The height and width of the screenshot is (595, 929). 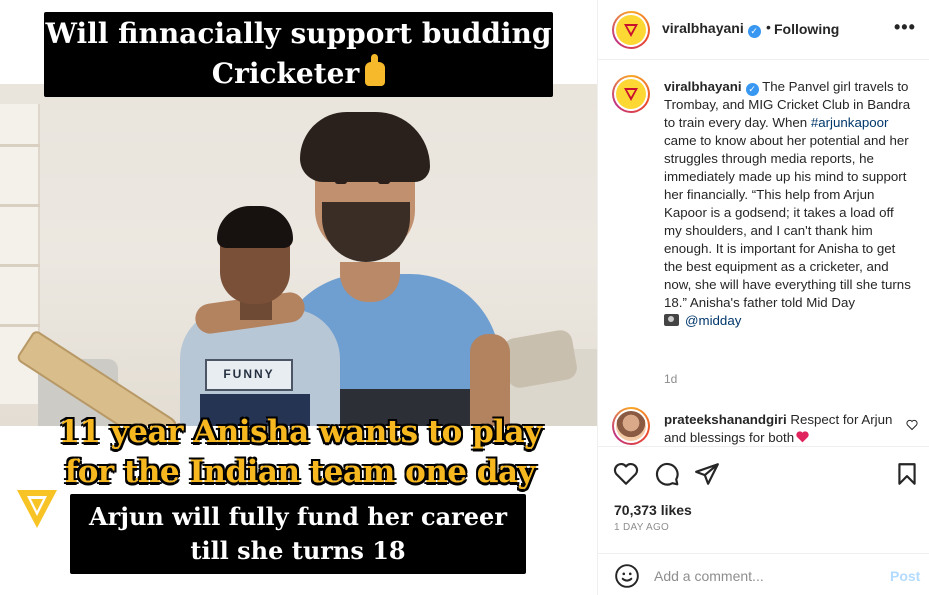 What do you see at coordinates (626, 474) in the screenshot?
I see `like-heart-icon` at bounding box center [626, 474].